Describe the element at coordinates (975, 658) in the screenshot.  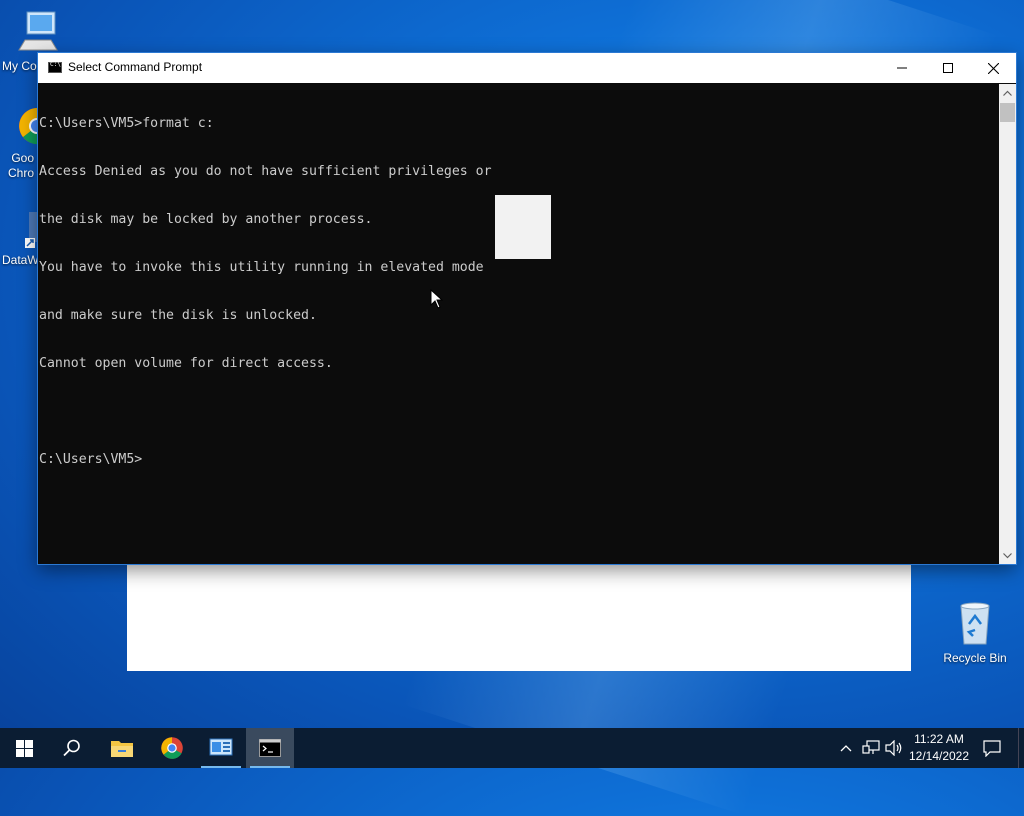
I see `desktop-icon-label: Recycle Bin` at that location.